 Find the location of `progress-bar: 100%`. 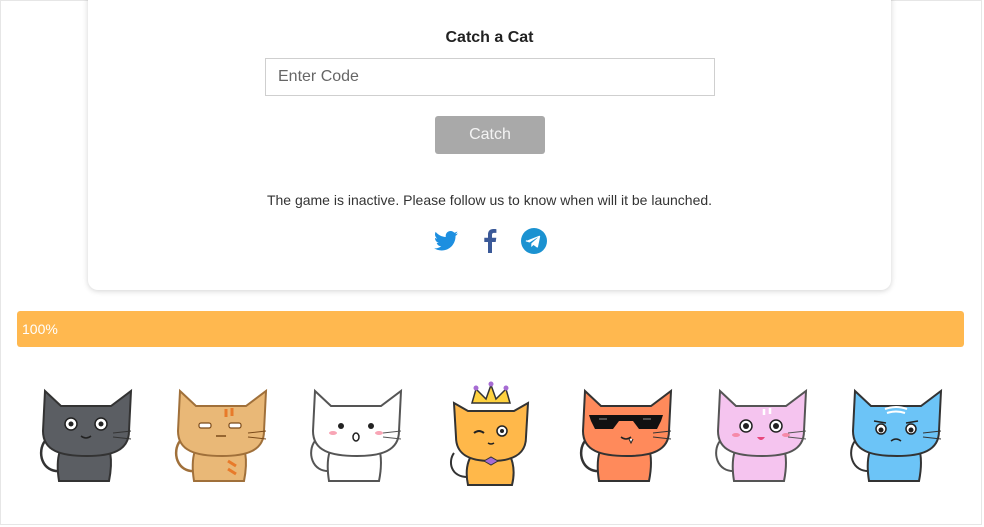

progress-bar: 100% is located at coordinates (490, 329).